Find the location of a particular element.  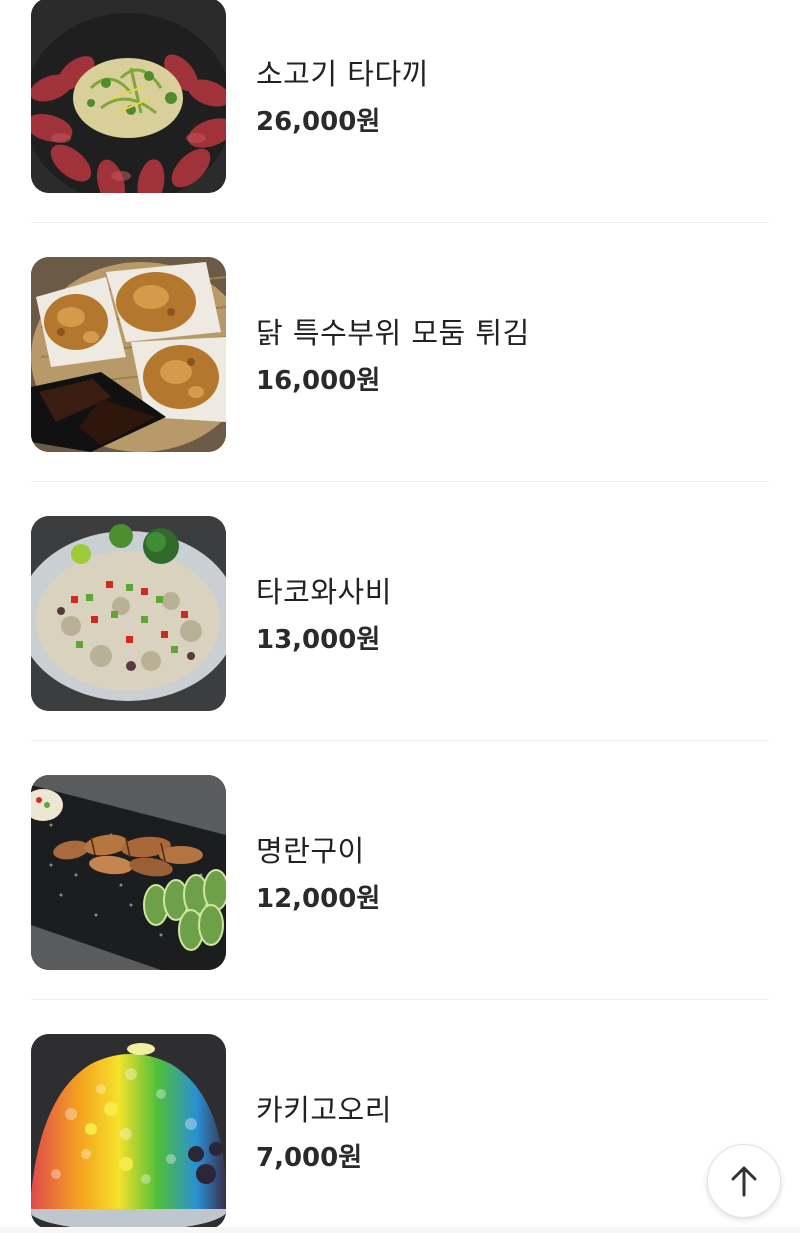

arrow-up-icon is located at coordinates (744, 1181).